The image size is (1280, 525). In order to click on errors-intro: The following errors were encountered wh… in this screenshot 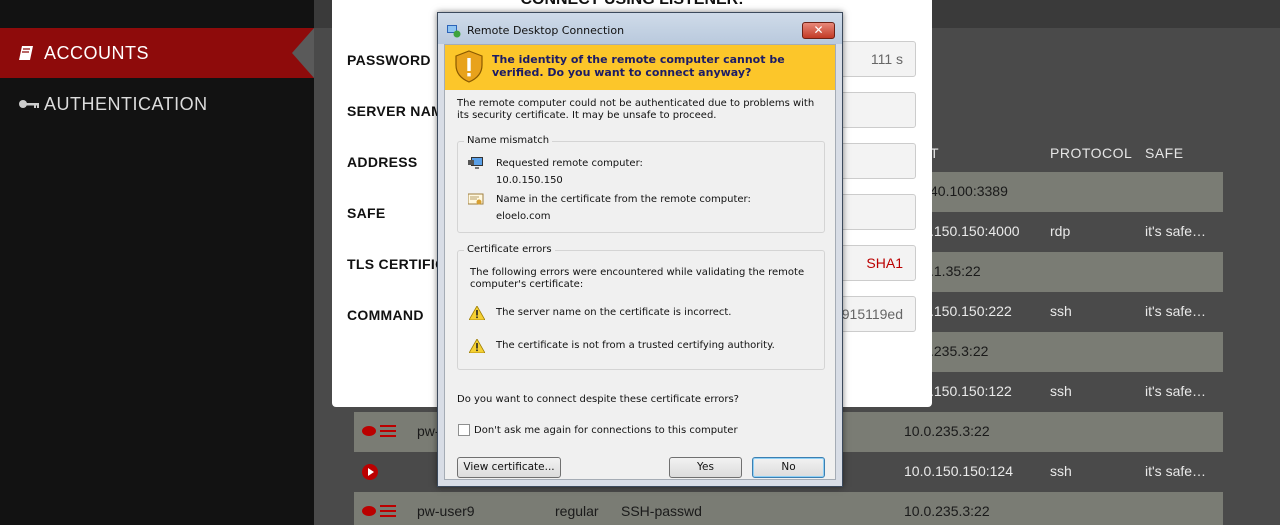, I will do `click(637, 278)`.